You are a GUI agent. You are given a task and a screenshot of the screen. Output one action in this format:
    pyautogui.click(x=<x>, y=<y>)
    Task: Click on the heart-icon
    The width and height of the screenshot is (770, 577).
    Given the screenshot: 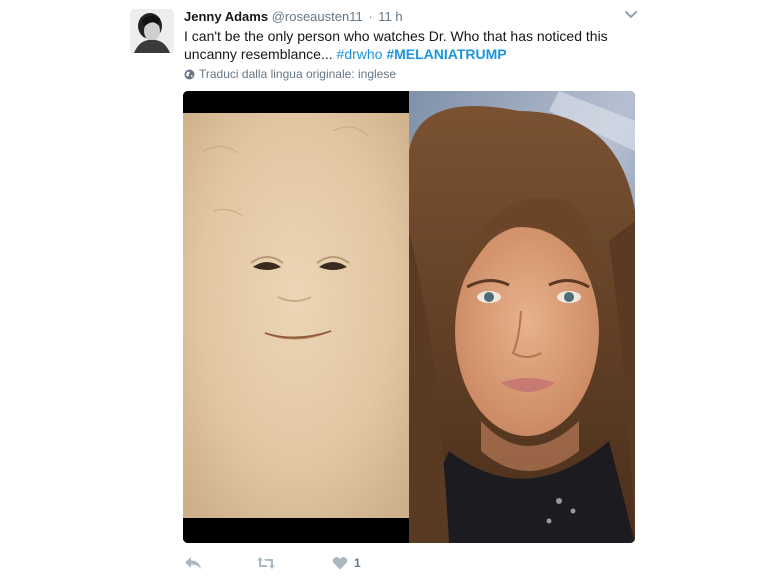 What is the action you would take?
    pyautogui.click(x=340, y=563)
    